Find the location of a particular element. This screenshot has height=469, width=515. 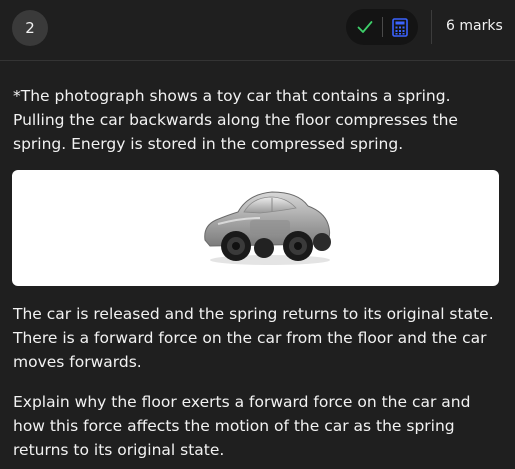

tools-divider is located at coordinates (382, 27).